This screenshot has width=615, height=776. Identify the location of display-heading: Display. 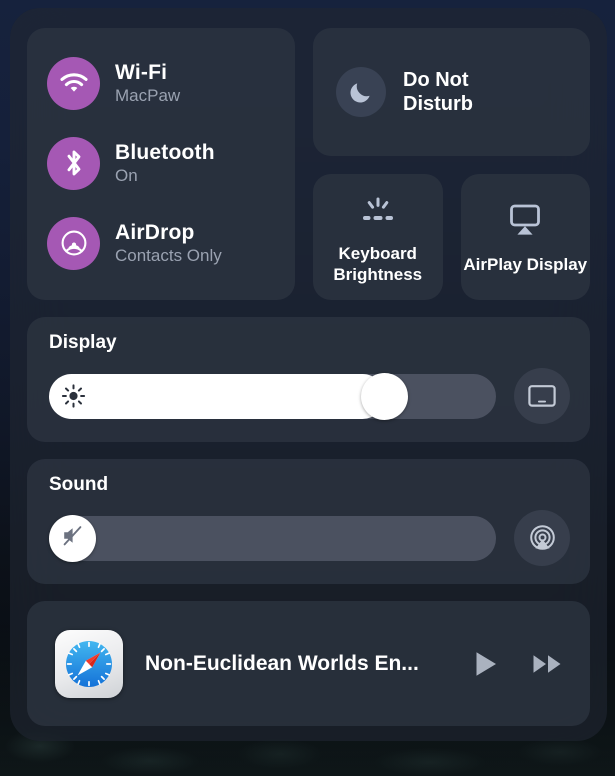
(83, 342).